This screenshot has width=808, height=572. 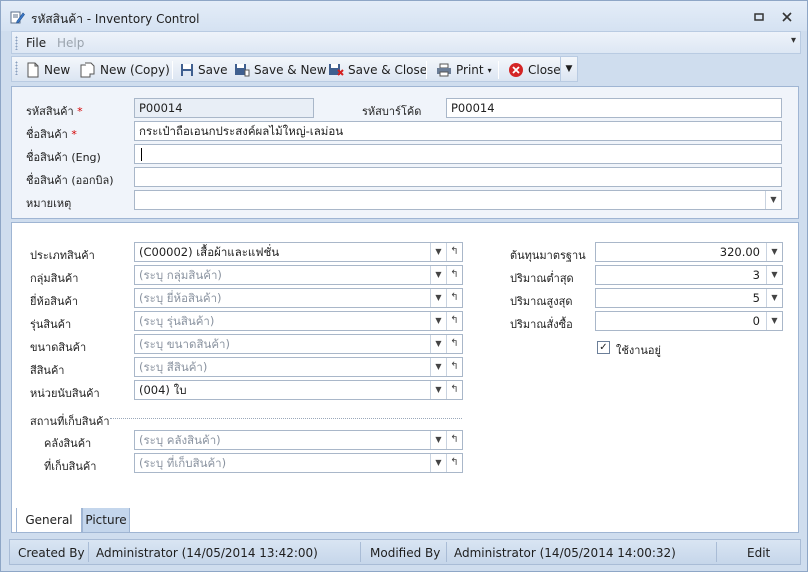 I want to click on toolbar-grip, so click(x=16, y=68).